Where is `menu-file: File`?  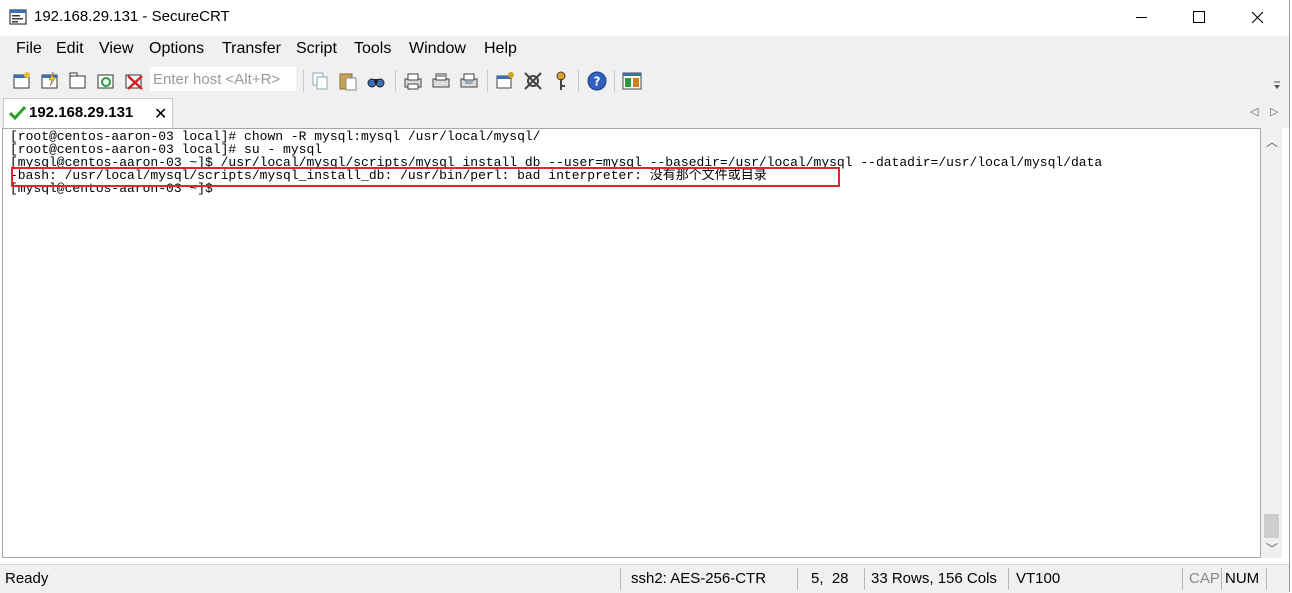 menu-file: File is located at coordinates (29, 49).